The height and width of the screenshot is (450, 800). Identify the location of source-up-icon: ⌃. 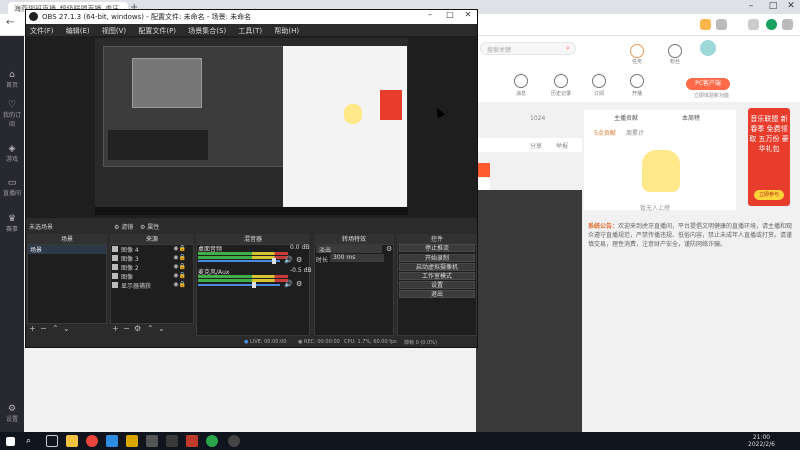
(150, 330).